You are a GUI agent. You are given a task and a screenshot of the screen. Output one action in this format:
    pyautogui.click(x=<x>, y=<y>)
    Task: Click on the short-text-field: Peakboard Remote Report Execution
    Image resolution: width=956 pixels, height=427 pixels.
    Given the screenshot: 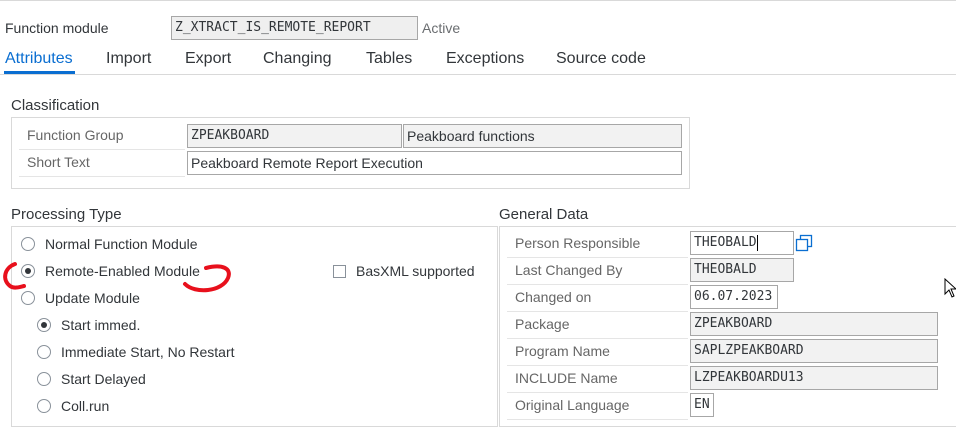 What is the action you would take?
    pyautogui.click(x=434, y=163)
    